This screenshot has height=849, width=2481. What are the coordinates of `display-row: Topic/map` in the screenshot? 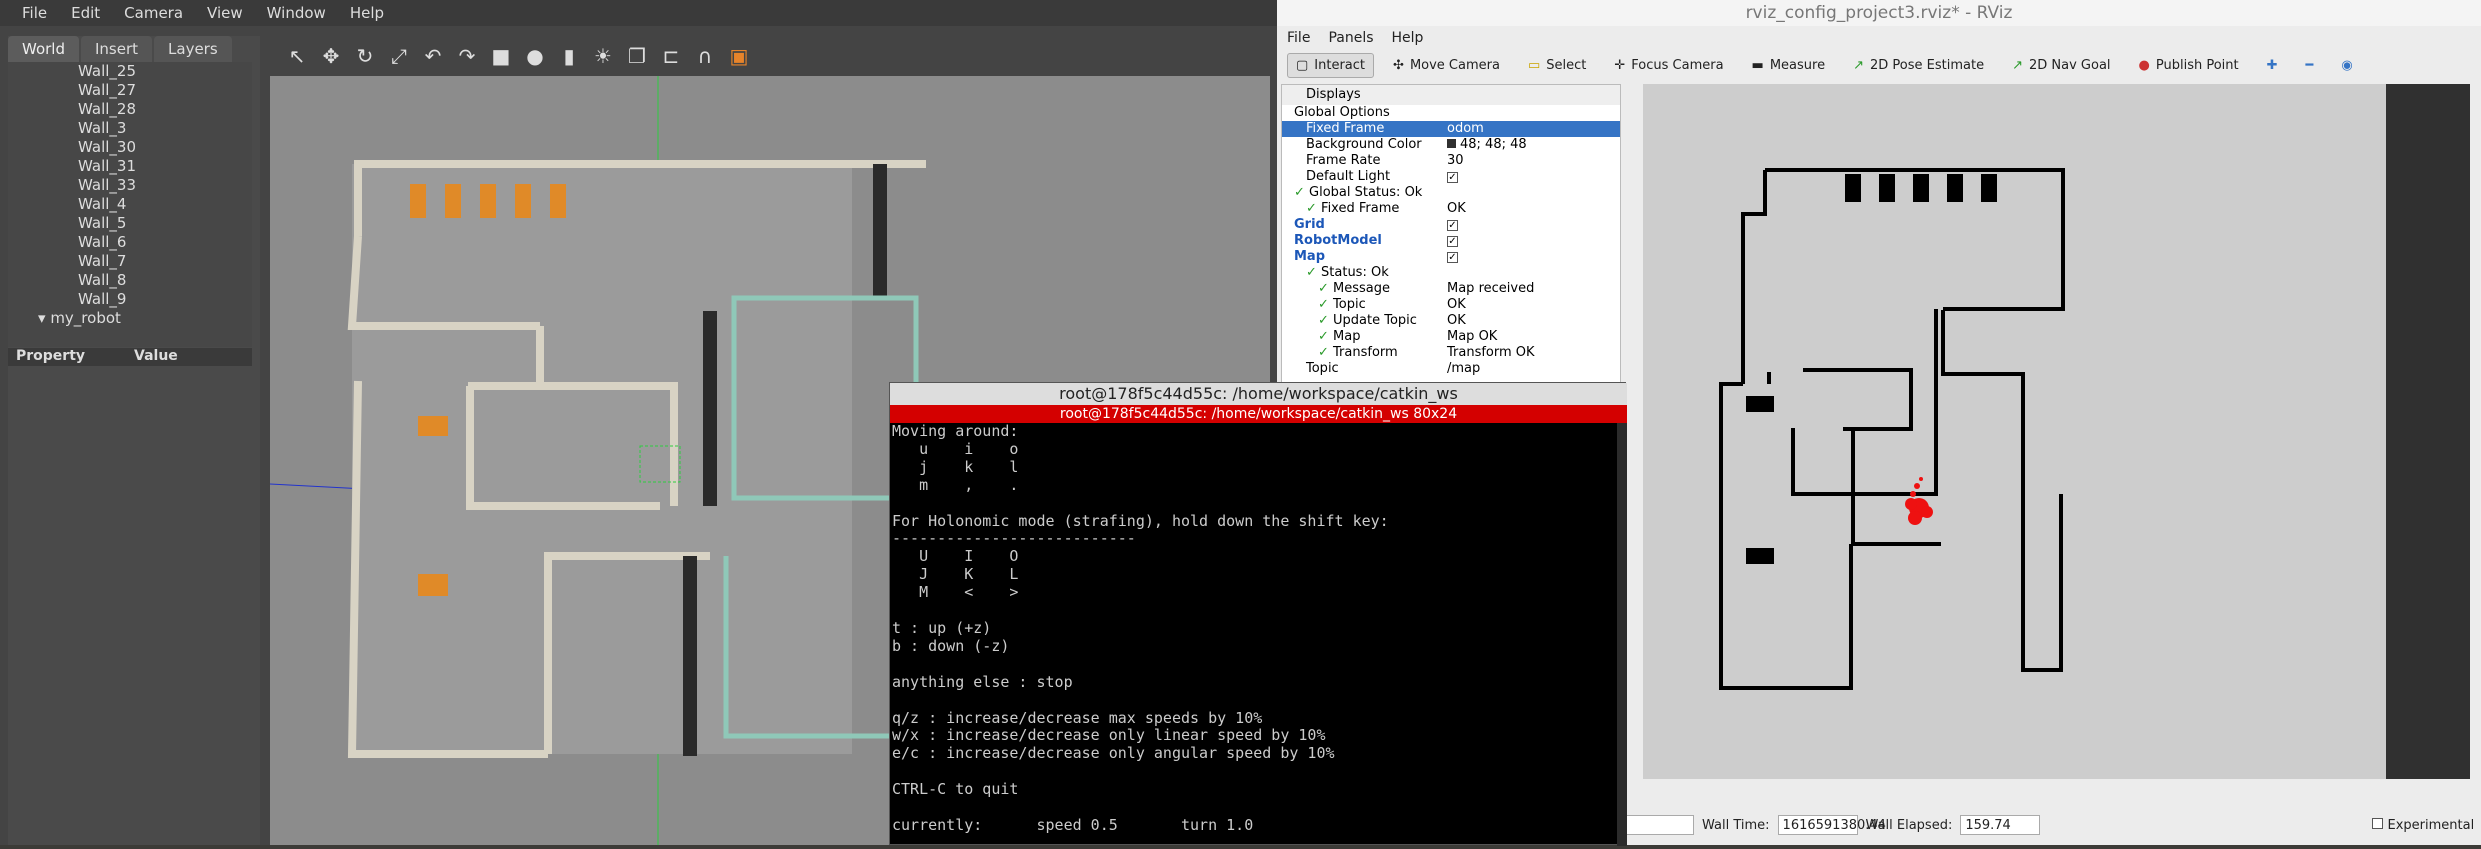 It's located at (1451, 369).